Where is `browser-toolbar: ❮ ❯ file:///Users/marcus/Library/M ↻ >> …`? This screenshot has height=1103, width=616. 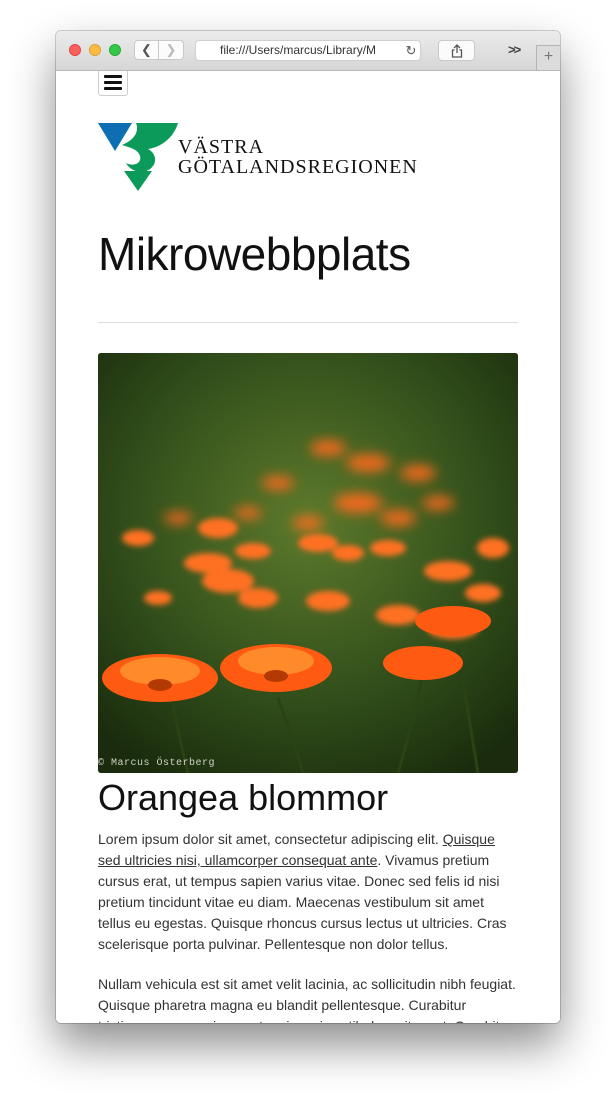
browser-toolbar: ❮ ❯ file:///Users/marcus/Library/M ↻ >> … is located at coordinates (308, 51).